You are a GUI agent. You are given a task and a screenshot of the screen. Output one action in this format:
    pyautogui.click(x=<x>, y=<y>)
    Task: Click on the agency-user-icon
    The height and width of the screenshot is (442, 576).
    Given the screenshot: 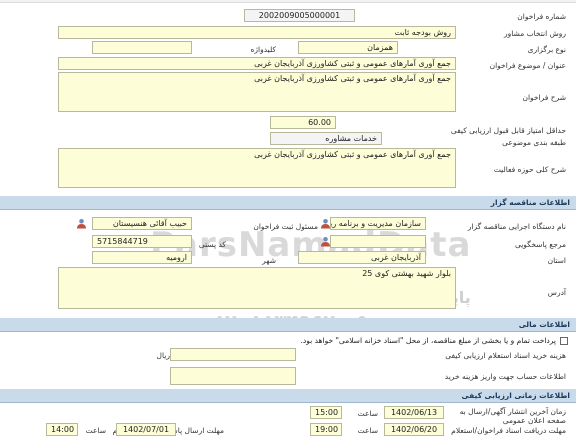 What is the action you would take?
    pyautogui.click(x=325, y=223)
    